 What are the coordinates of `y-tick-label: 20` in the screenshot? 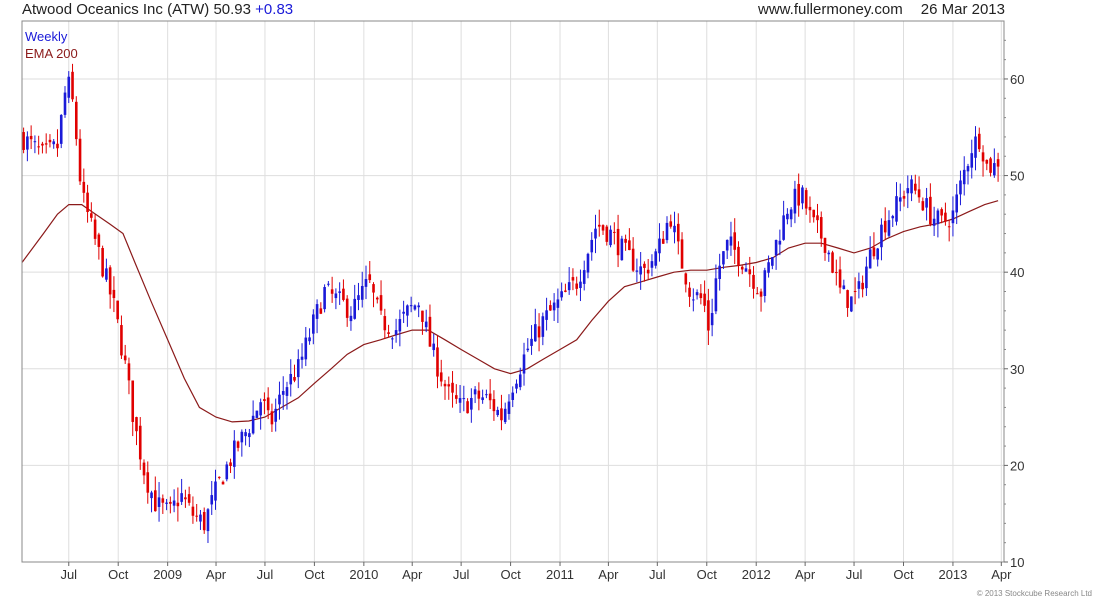 It's located at (1017, 465).